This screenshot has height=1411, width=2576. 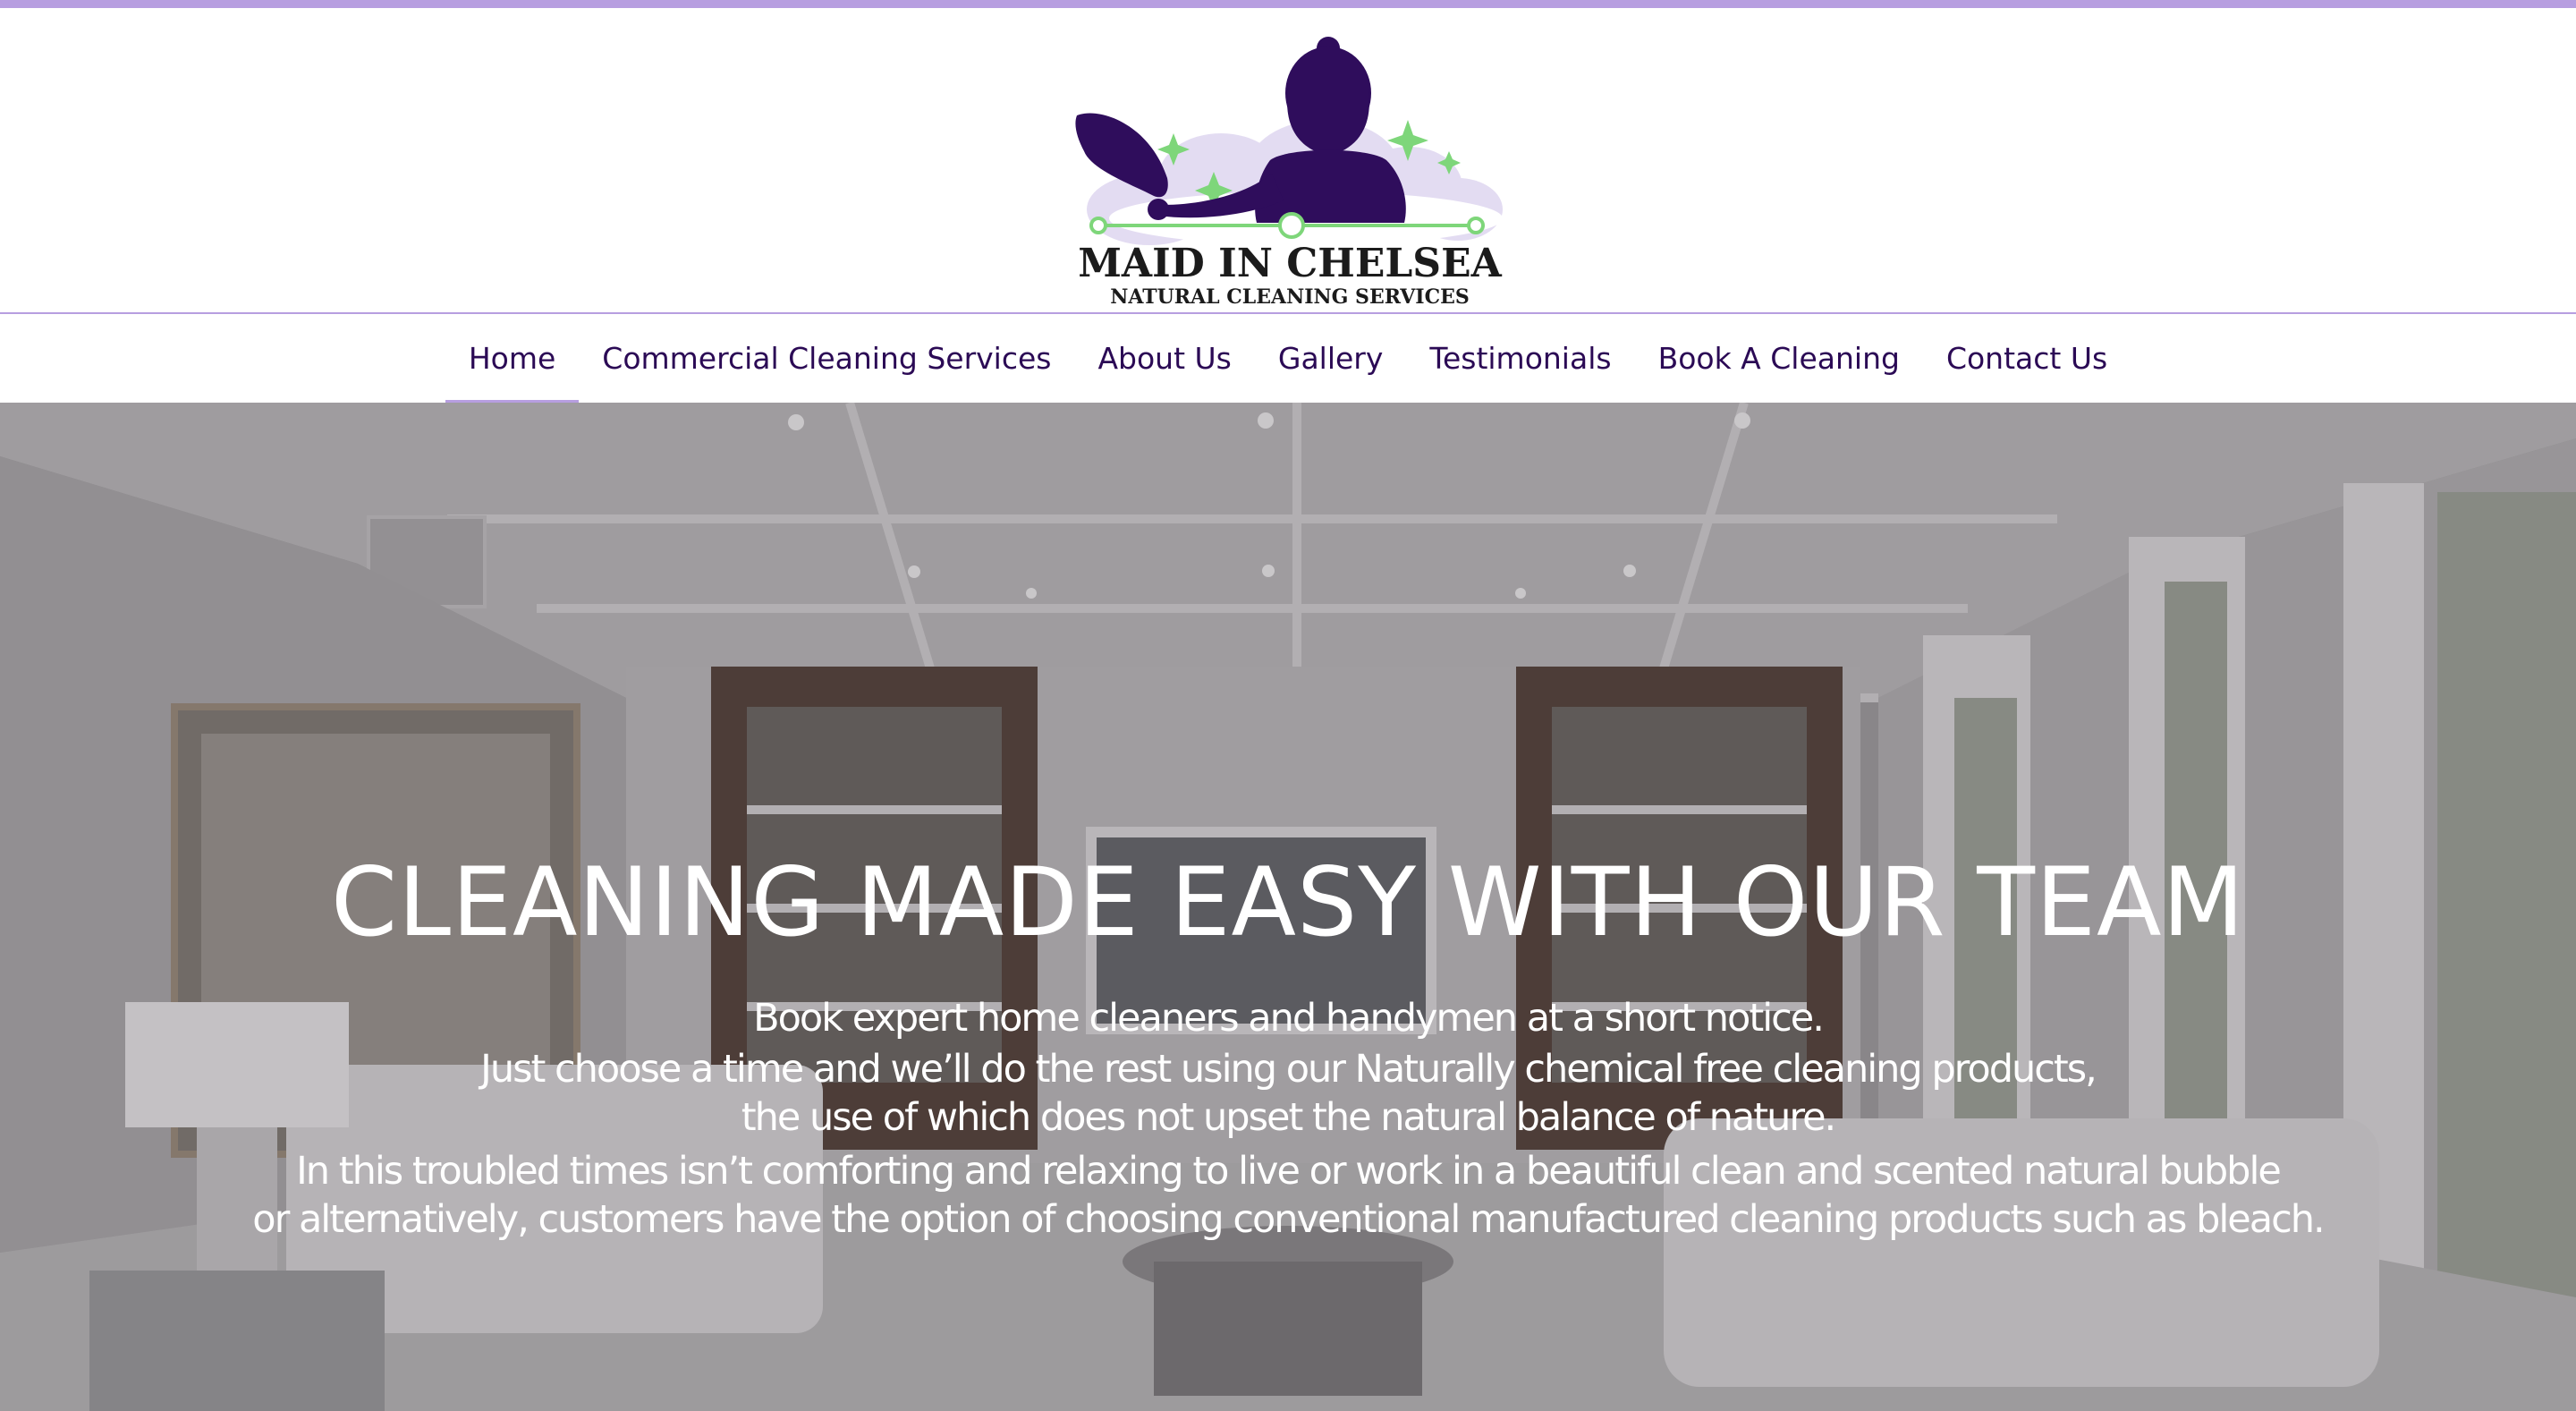 What do you see at coordinates (1290, 263) in the screenshot?
I see `logo-brand-name: MAID IN CHELSEA` at bounding box center [1290, 263].